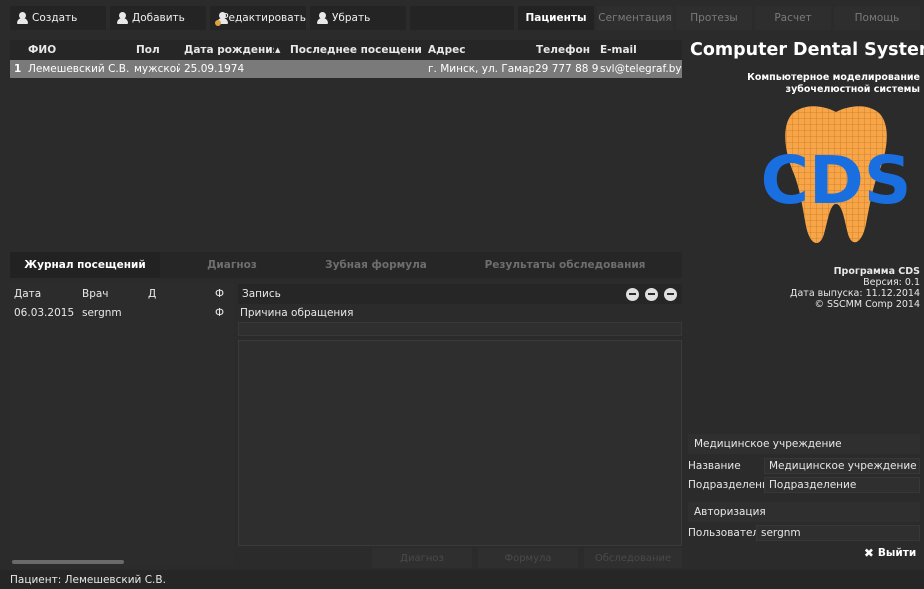 The image size is (924, 589). I want to click on row-last-visit, so click(356, 69).